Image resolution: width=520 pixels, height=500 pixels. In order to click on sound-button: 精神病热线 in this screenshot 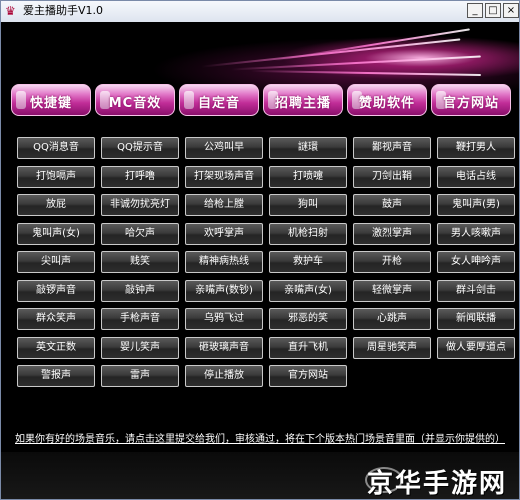, I will do `click(224, 262)`.